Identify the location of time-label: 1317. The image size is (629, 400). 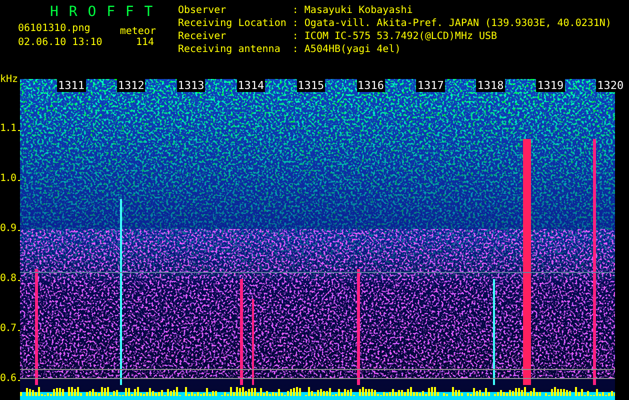
(430, 85).